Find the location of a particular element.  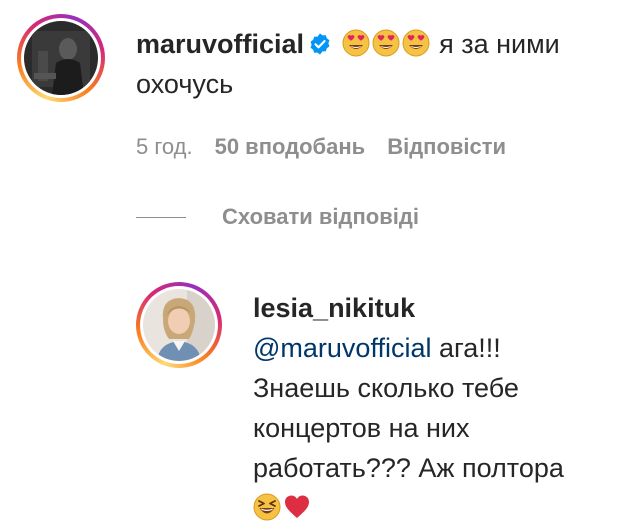

red-heart-emoji is located at coordinates (297, 506).